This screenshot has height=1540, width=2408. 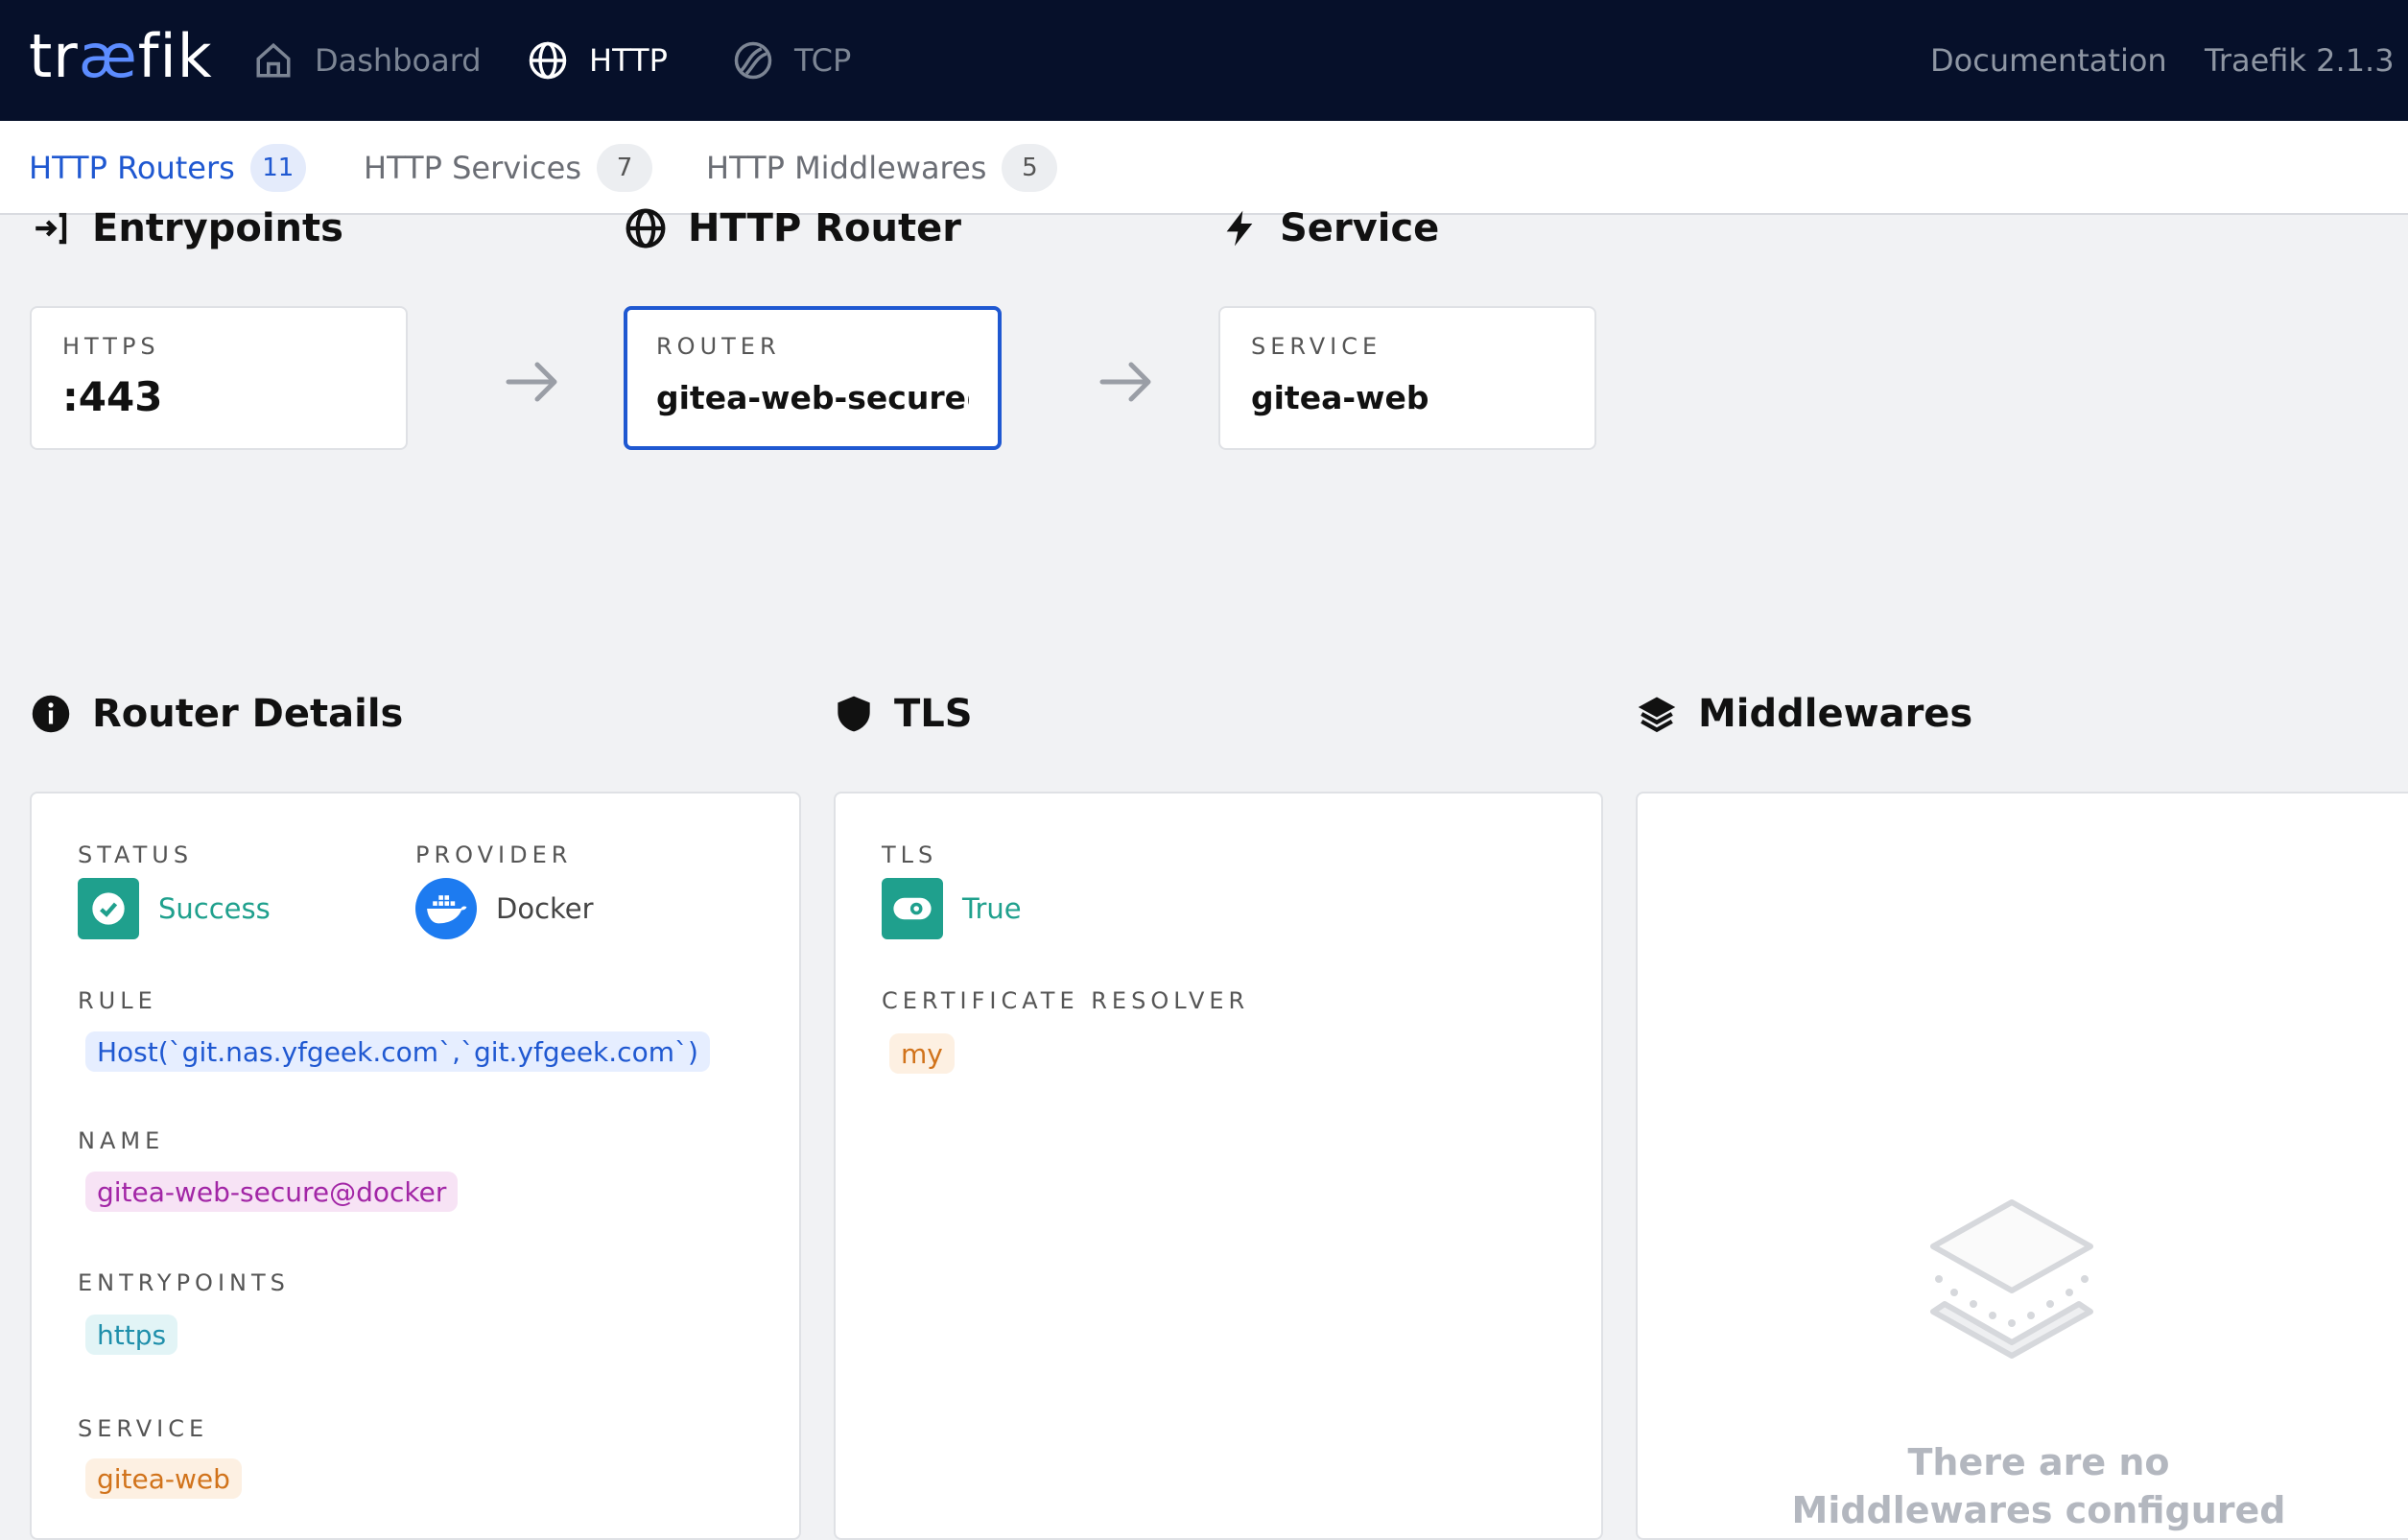 What do you see at coordinates (793, 228) in the screenshot?
I see `http-router-heading: HTTP Router` at bounding box center [793, 228].